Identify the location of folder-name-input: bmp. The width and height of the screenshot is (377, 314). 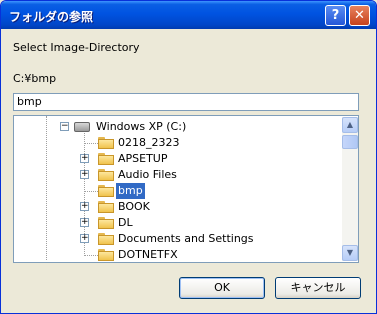
(186, 102).